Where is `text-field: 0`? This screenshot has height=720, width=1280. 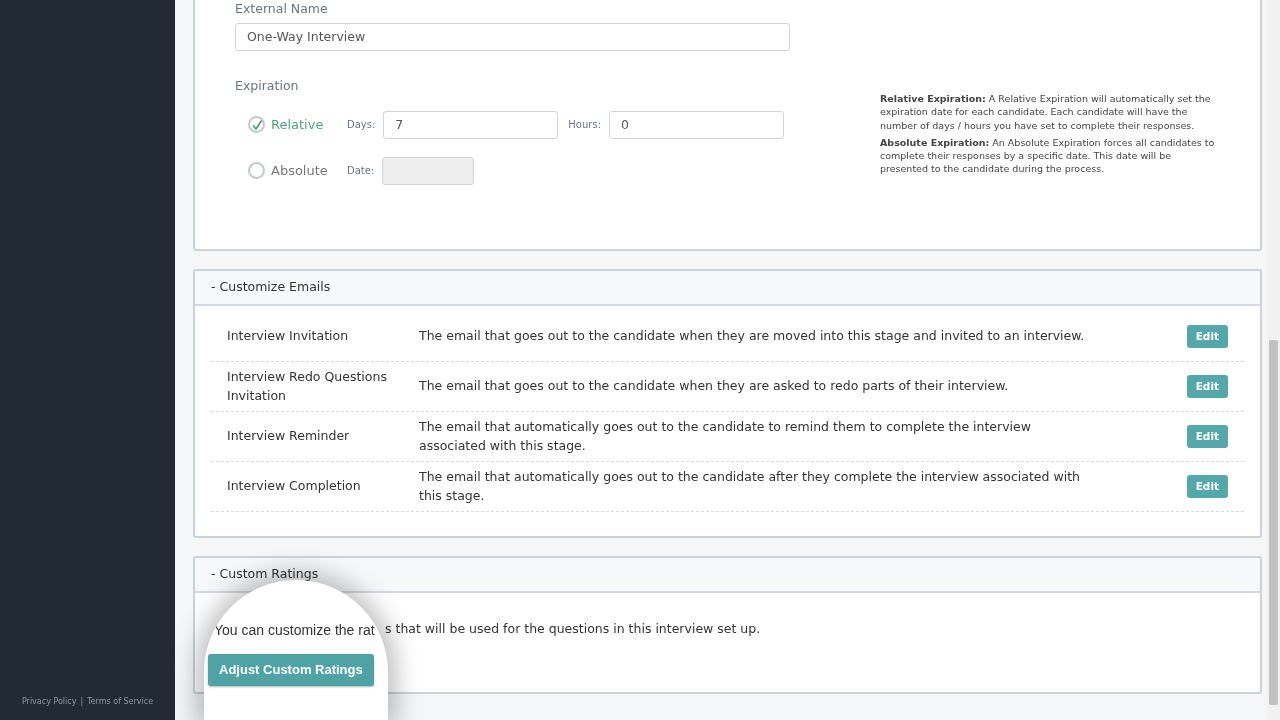
text-field: 0 is located at coordinates (696, 124).